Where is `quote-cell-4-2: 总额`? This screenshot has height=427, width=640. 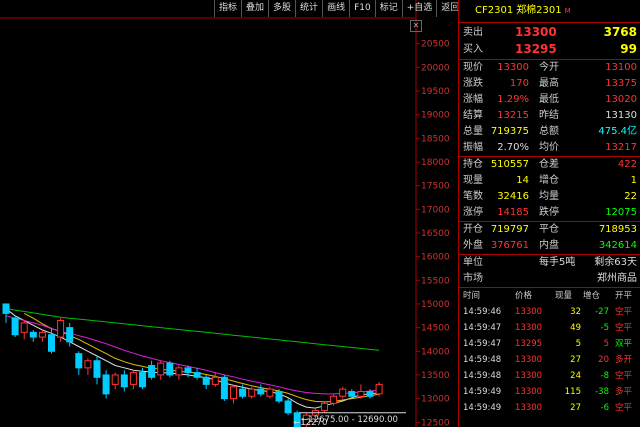
quote-cell-4-2: 总额 is located at coordinates (549, 131).